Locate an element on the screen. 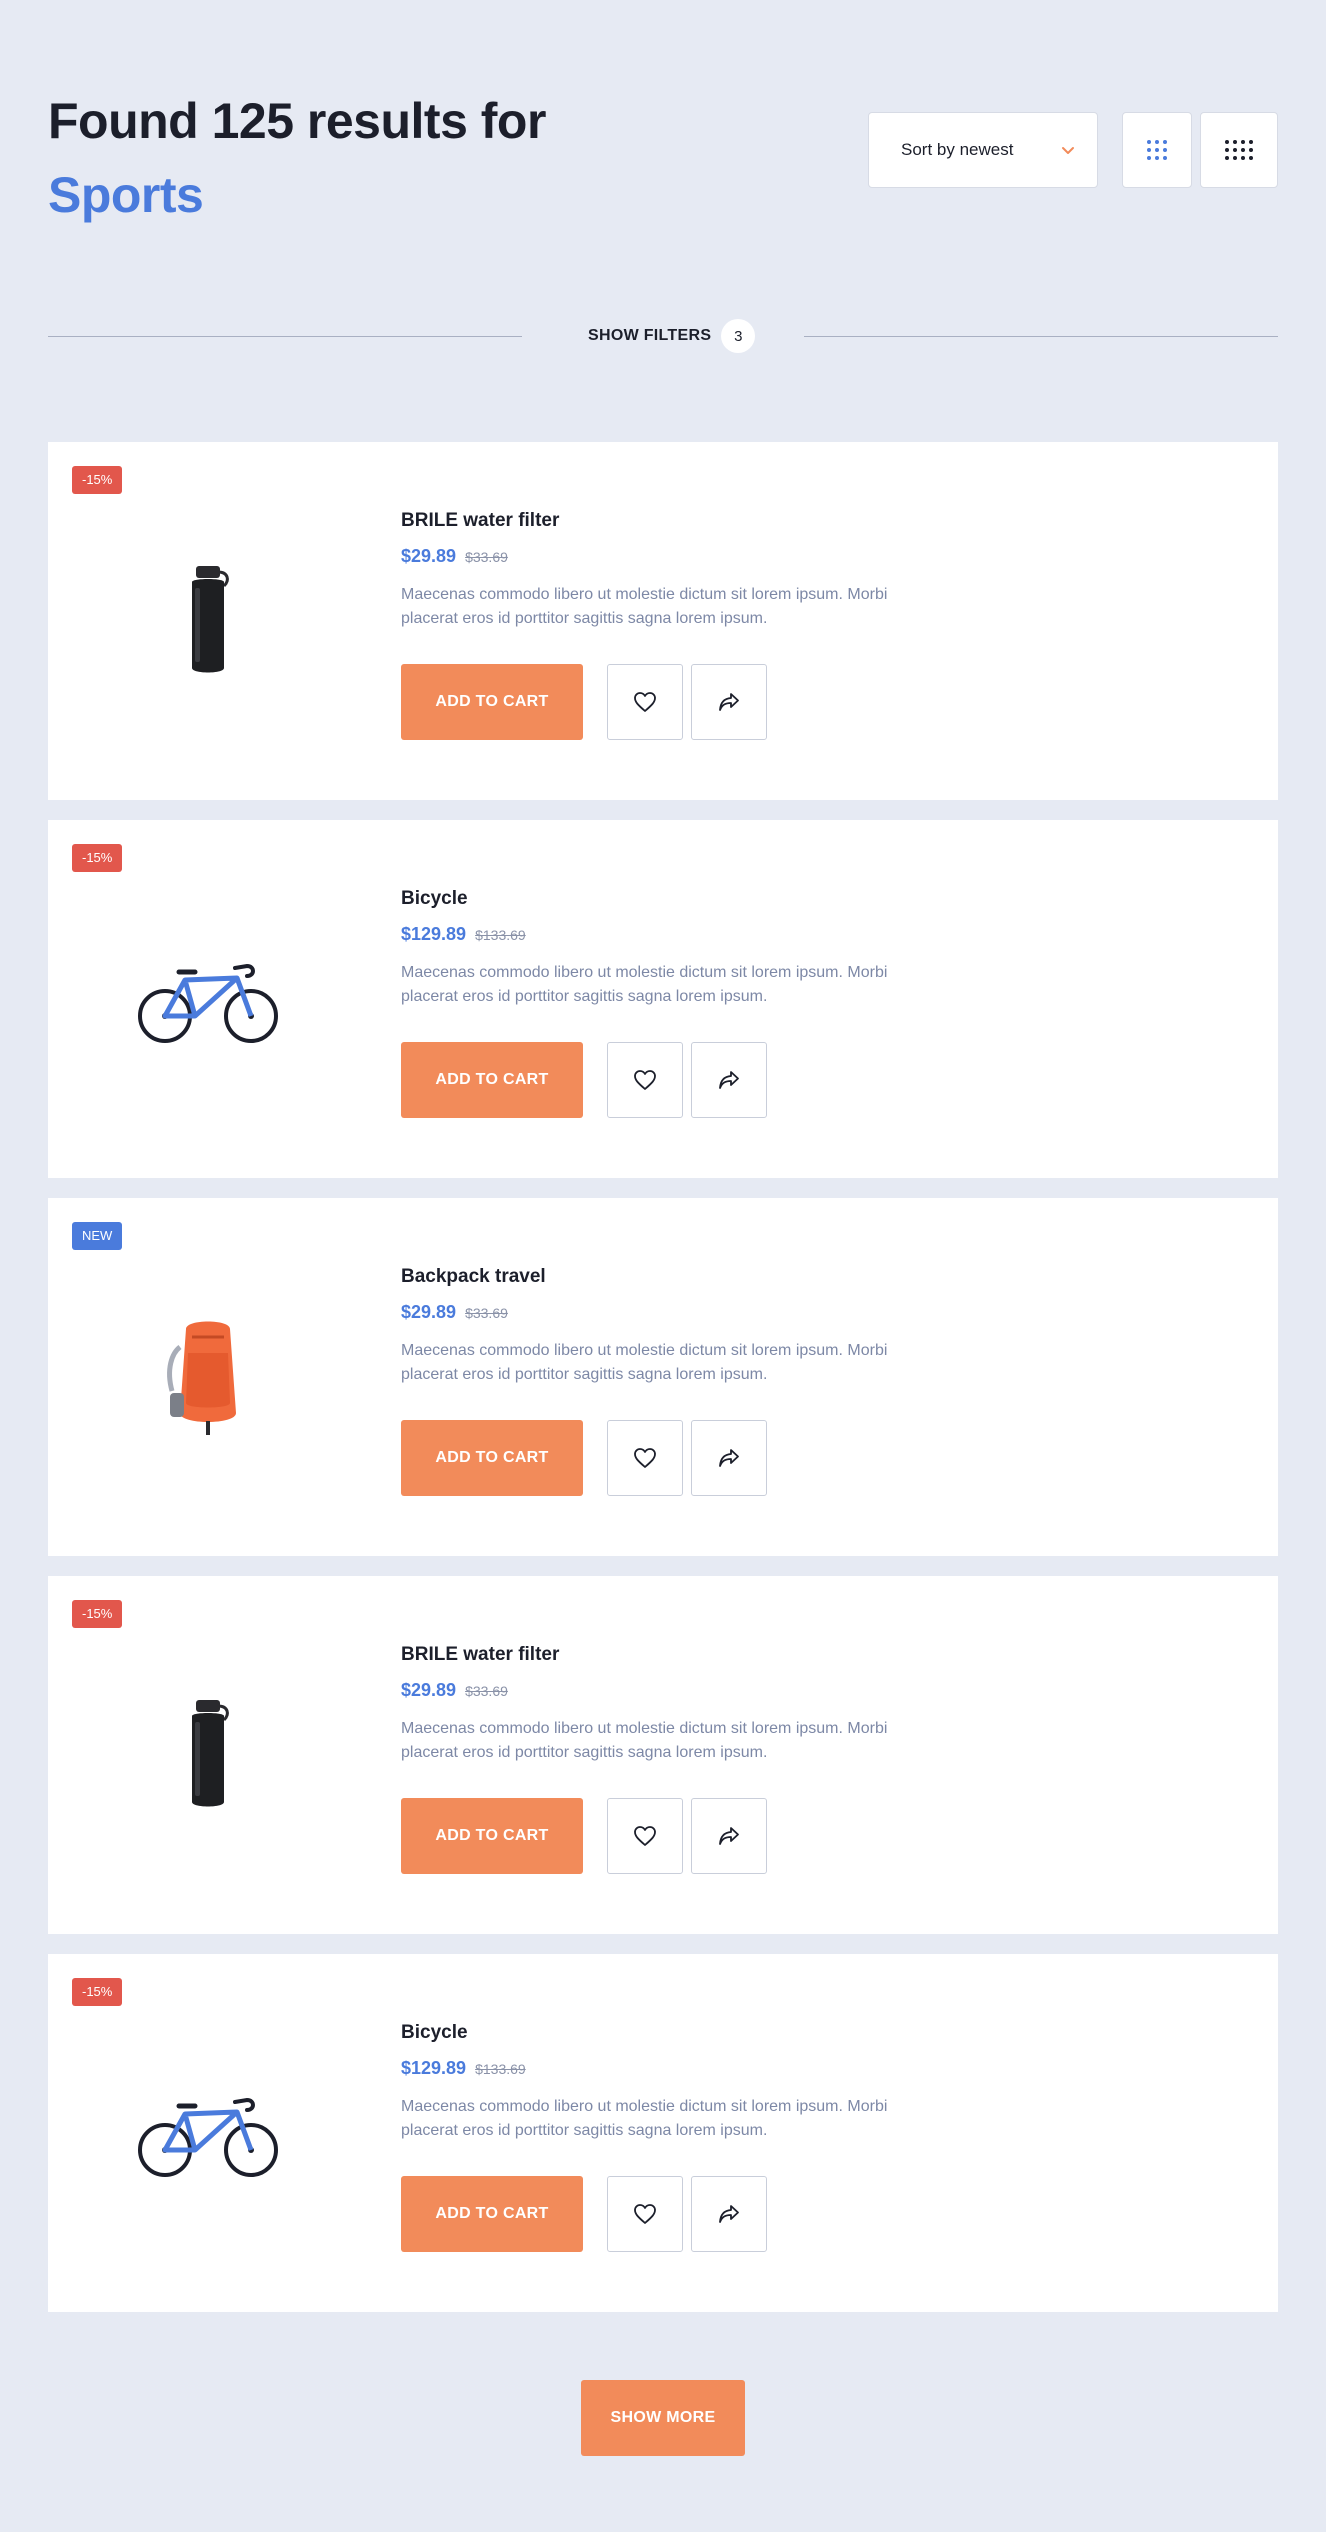  show-filters-button: SHOW FILTERS 3 is located at coordinates (672, 336).